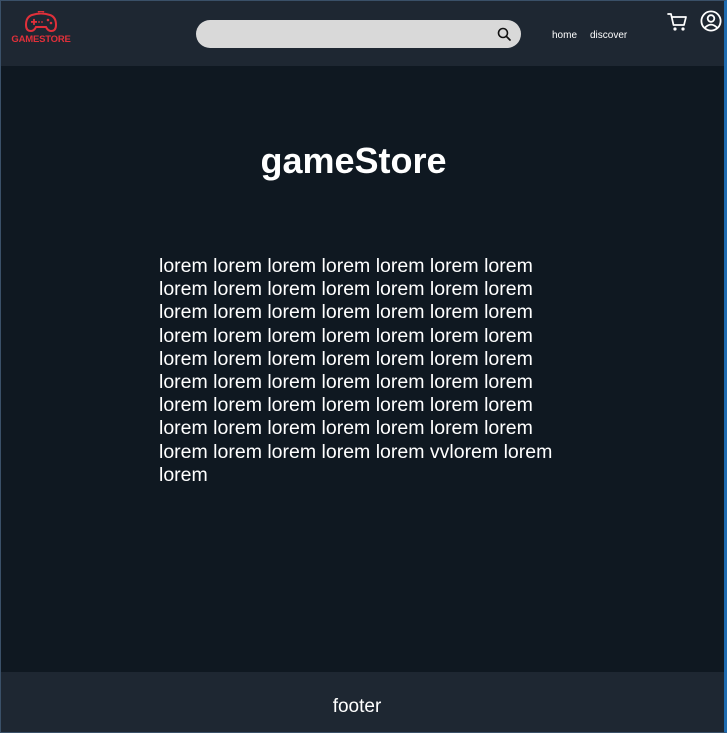  I want to click on page-title: gameStore, so click(353, 160).